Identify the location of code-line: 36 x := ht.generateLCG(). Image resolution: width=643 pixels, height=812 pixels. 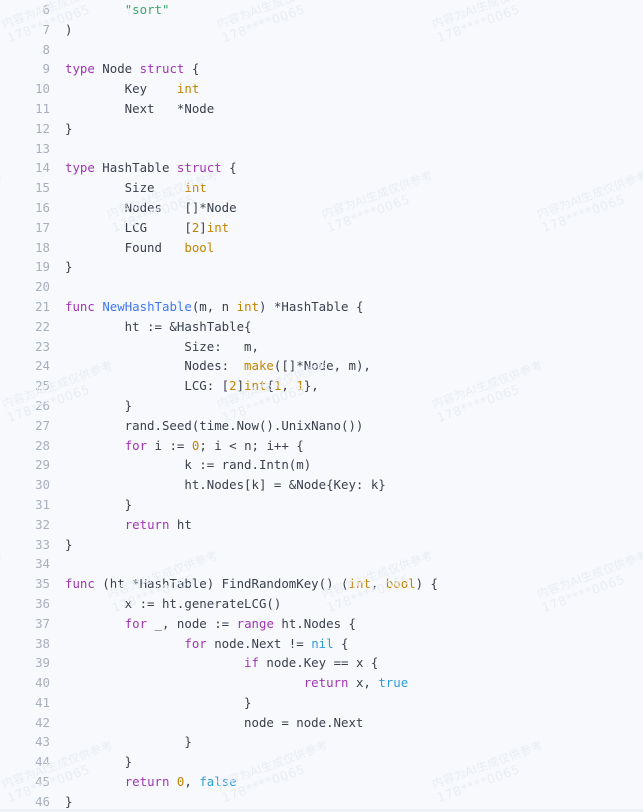
(321, 604).